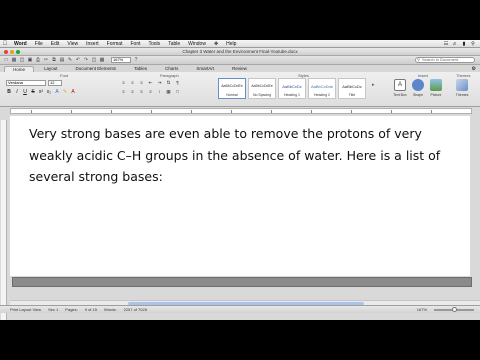 The width and height of the screenshot is (480, 360). What do you see at coordinates (177, 92) in the screenshot?
I see `borders-icon: □` at bounding box center [177, 92].